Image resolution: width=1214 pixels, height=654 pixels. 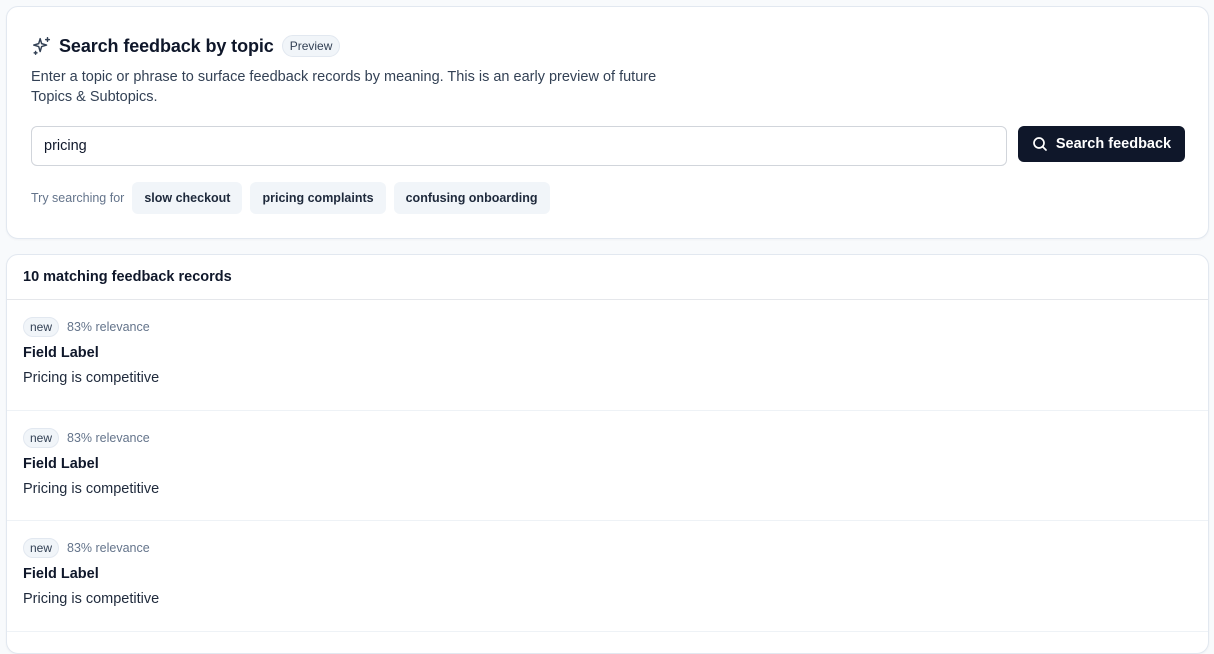 I want to click on suggestions-label: Try searching for, so click(x=78, y=198).